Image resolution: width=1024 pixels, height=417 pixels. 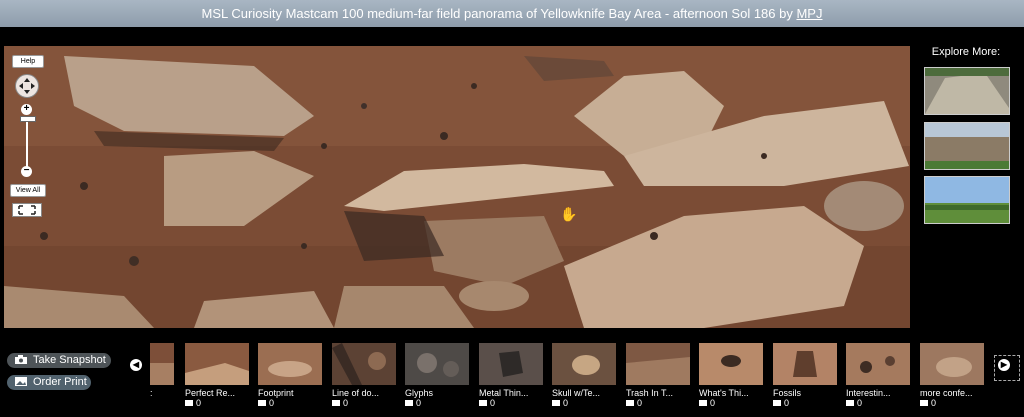 I want to click on order-print-button: Order Print, so click(x=49, y=382).